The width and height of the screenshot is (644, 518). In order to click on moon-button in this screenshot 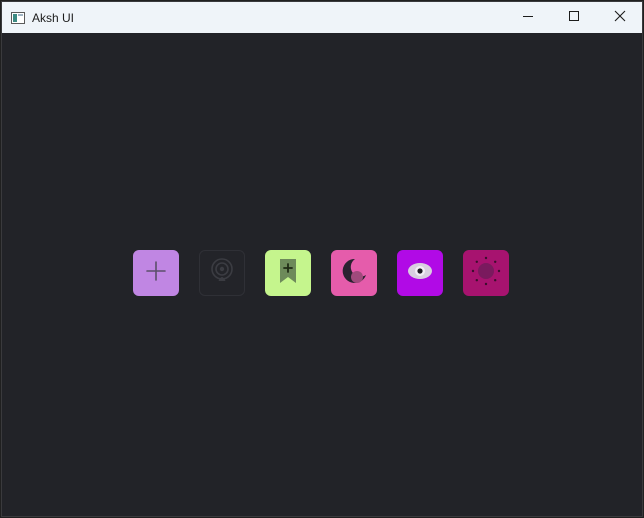, I will do `click(354, 273)`.